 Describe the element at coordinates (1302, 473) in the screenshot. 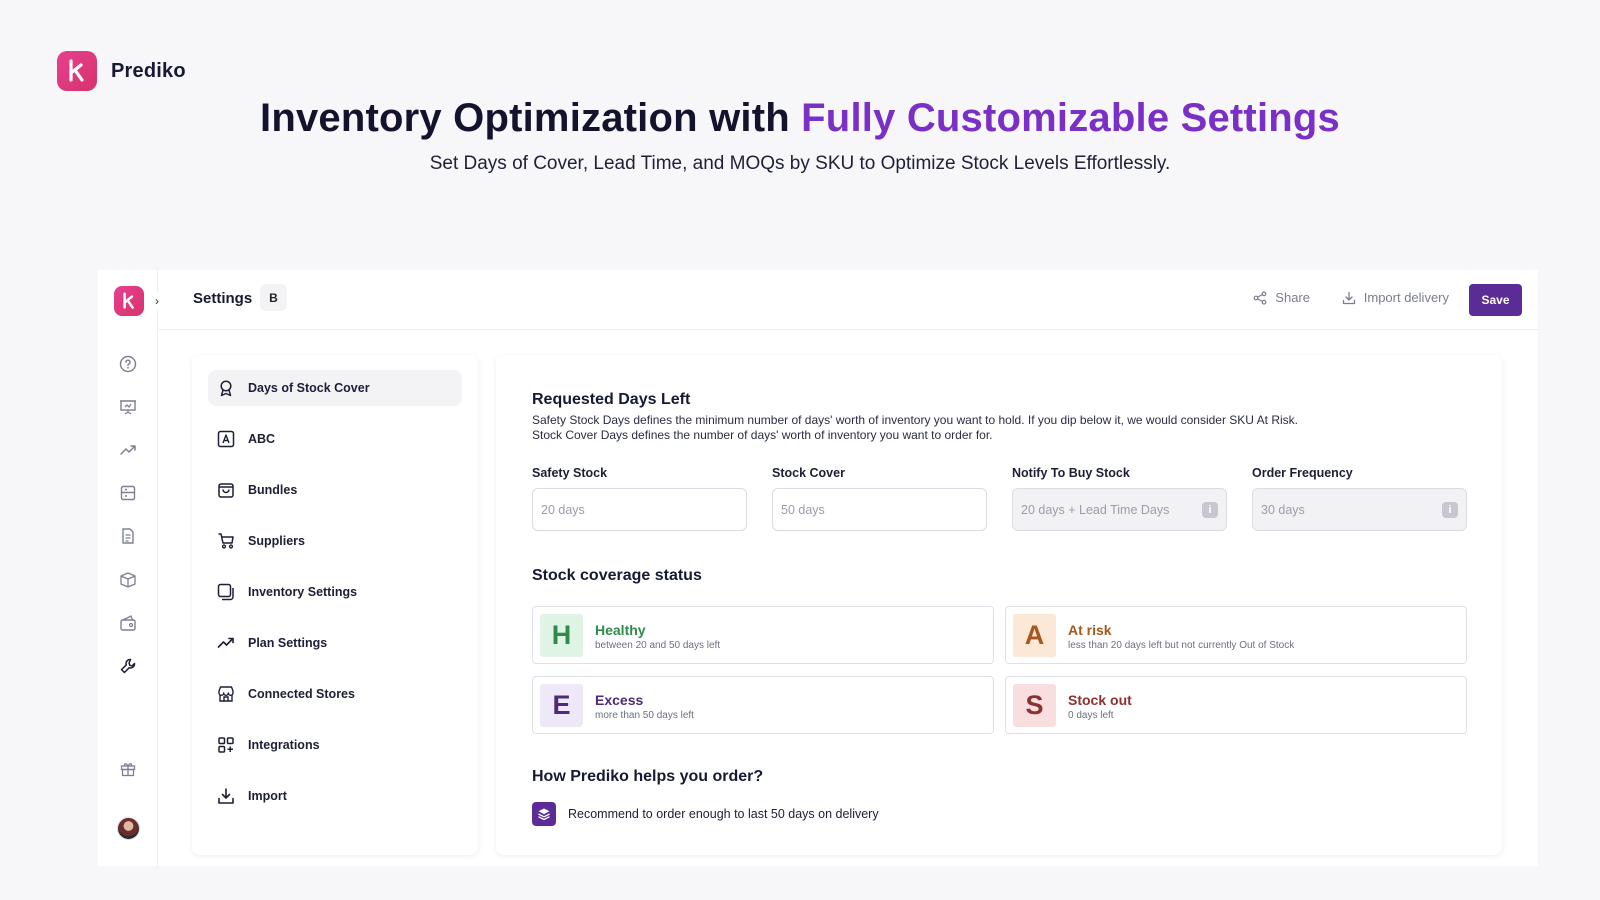

I see `order-frequency-label: Order Frequency` at that location.